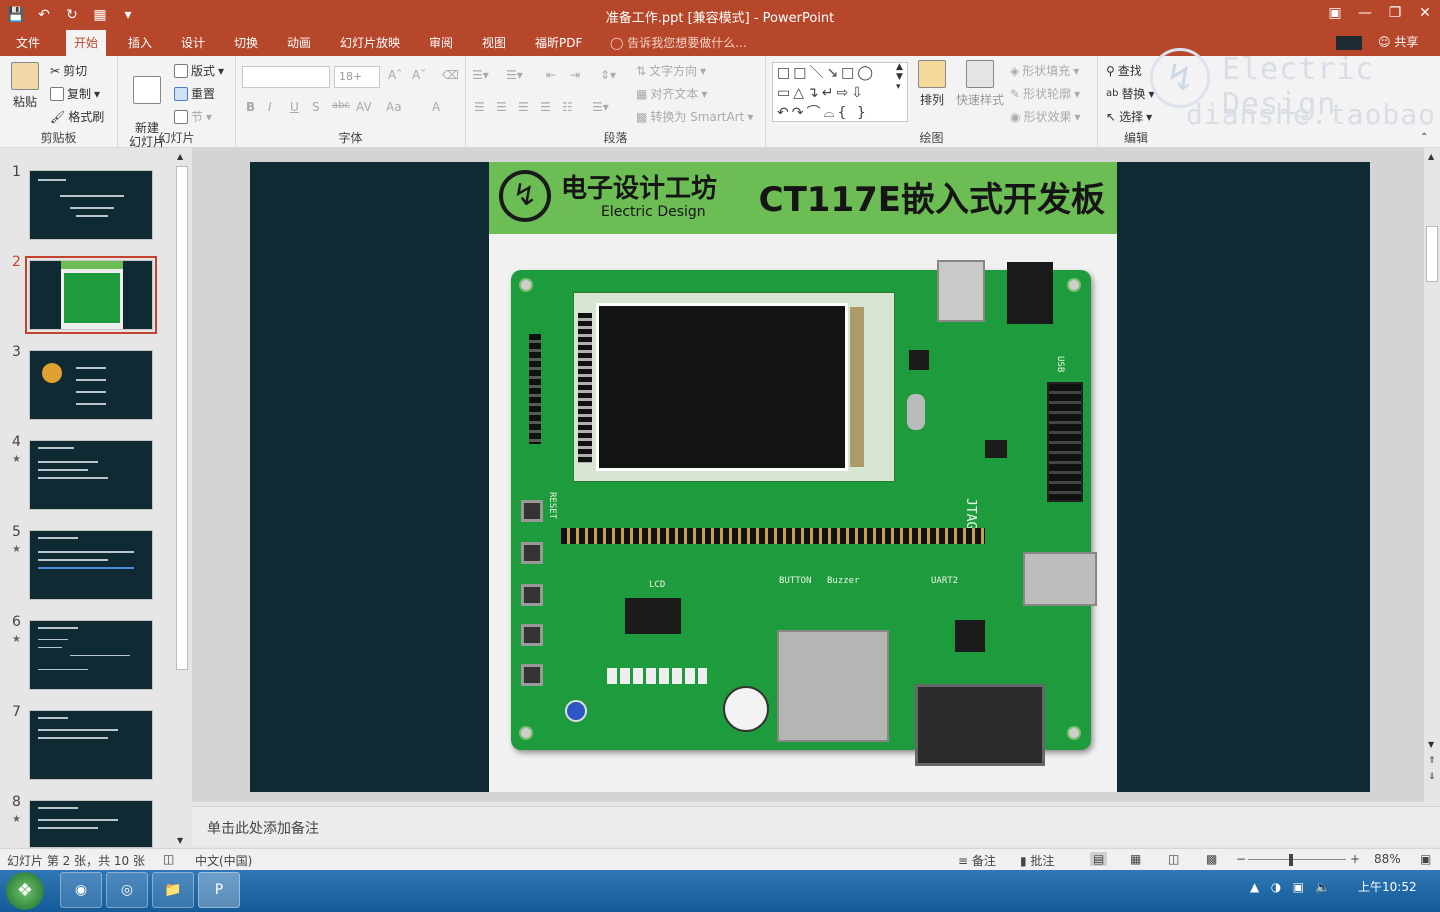  I want to click on paste-button: 粘贴, so click(25, 86).